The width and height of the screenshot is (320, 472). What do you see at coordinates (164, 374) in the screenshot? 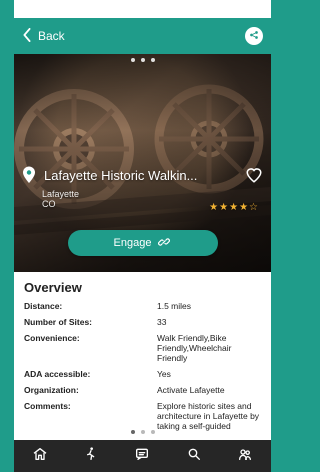
I see `overview-value: Yes` at bounding box center [164, 374].